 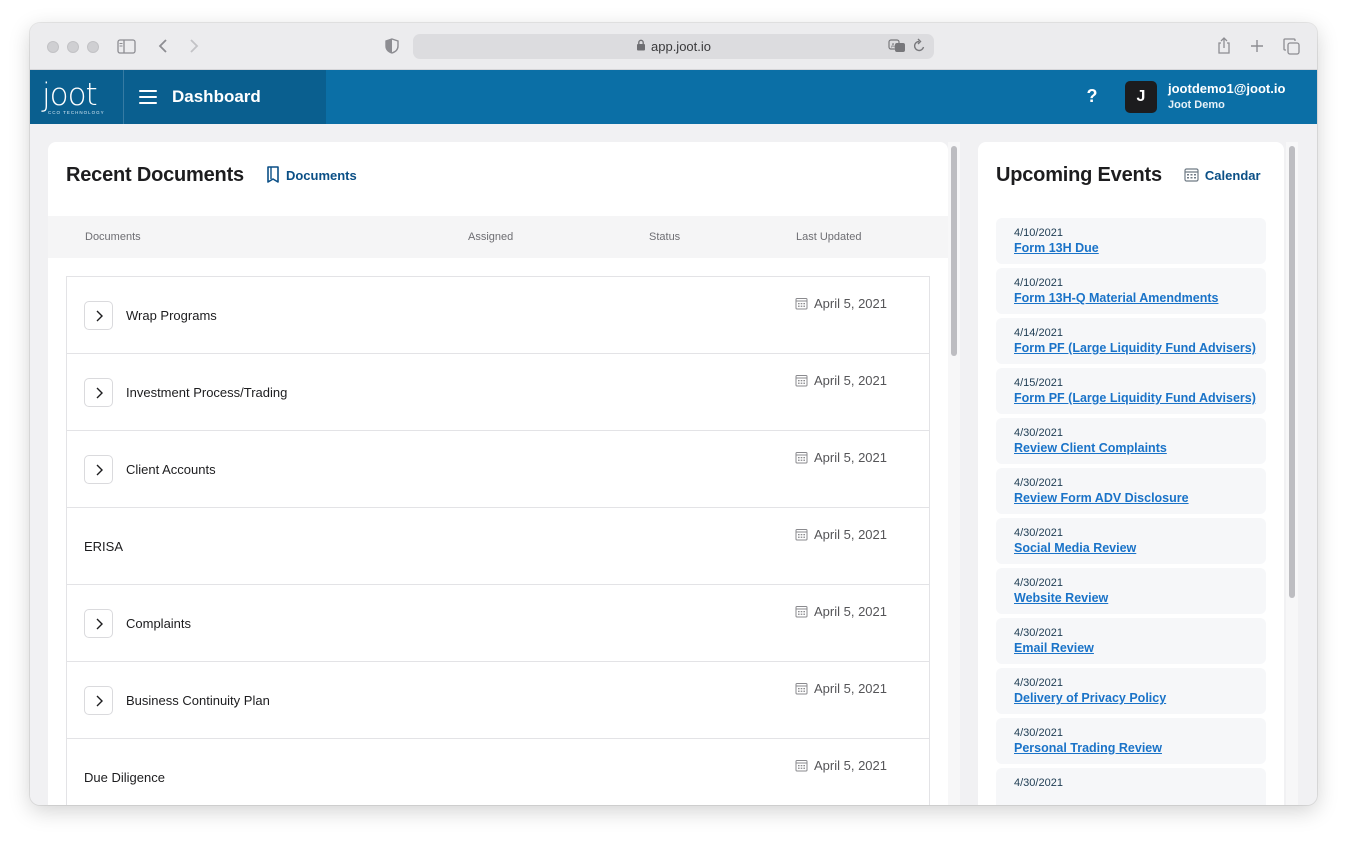 I want to click on event-link: Personal Trading Review, so click(x=1140, y=748).